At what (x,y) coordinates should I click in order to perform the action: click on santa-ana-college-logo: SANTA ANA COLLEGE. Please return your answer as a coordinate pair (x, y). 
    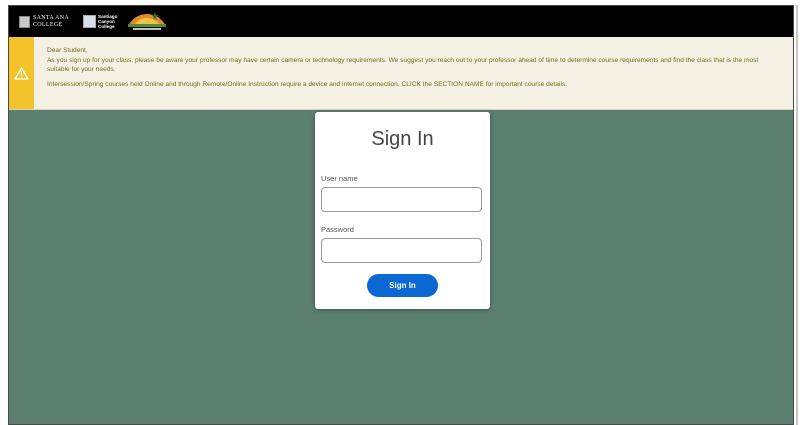
    Looking at the image, I should click on (48, 21).